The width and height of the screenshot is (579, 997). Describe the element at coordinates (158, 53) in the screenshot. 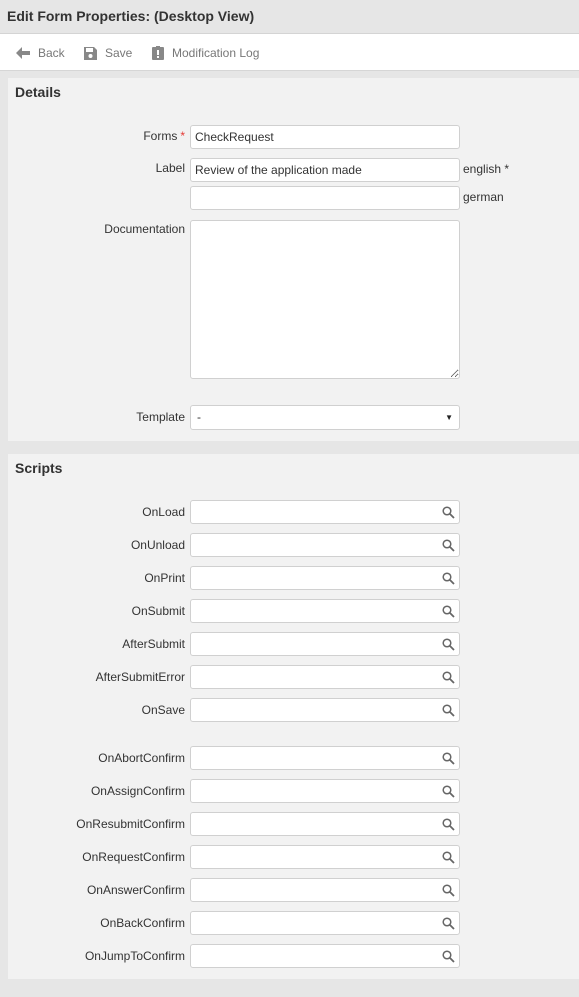

I see `clipboard-icon` at that location.